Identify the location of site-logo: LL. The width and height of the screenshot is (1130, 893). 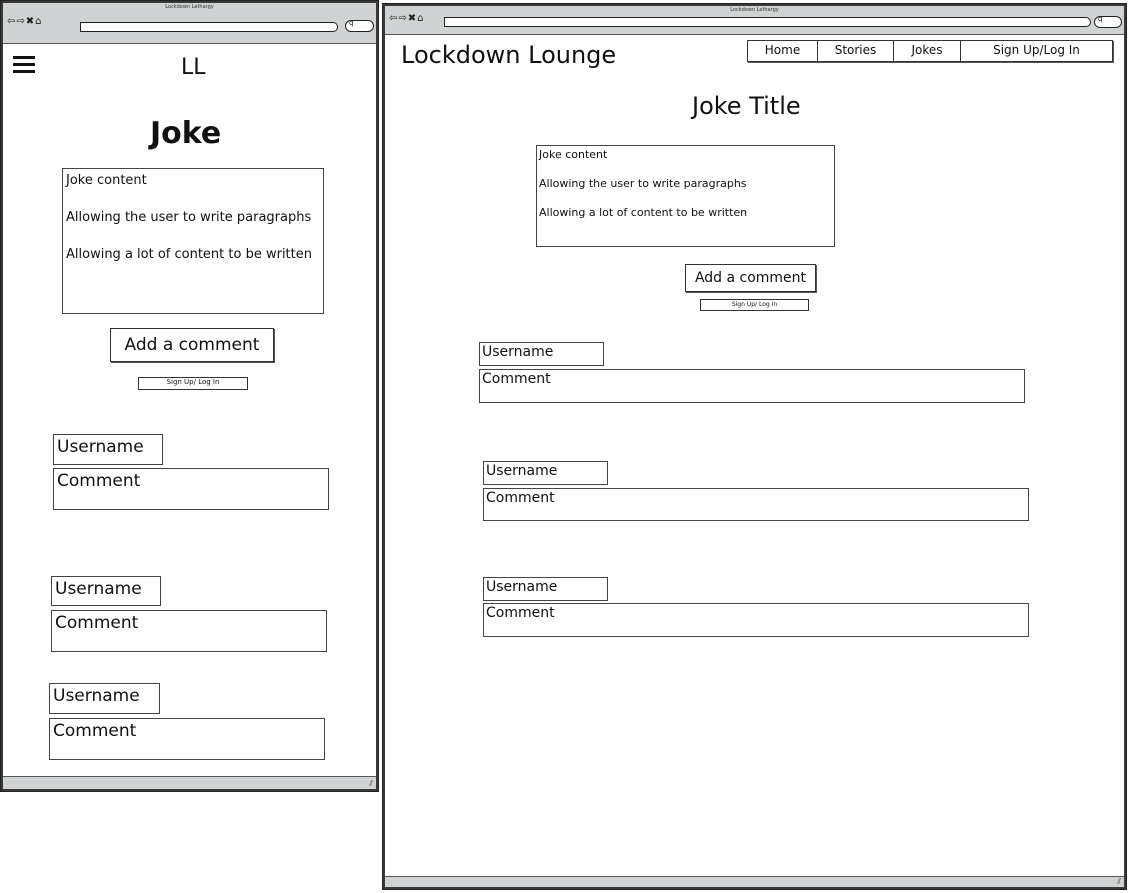
(193, 67).